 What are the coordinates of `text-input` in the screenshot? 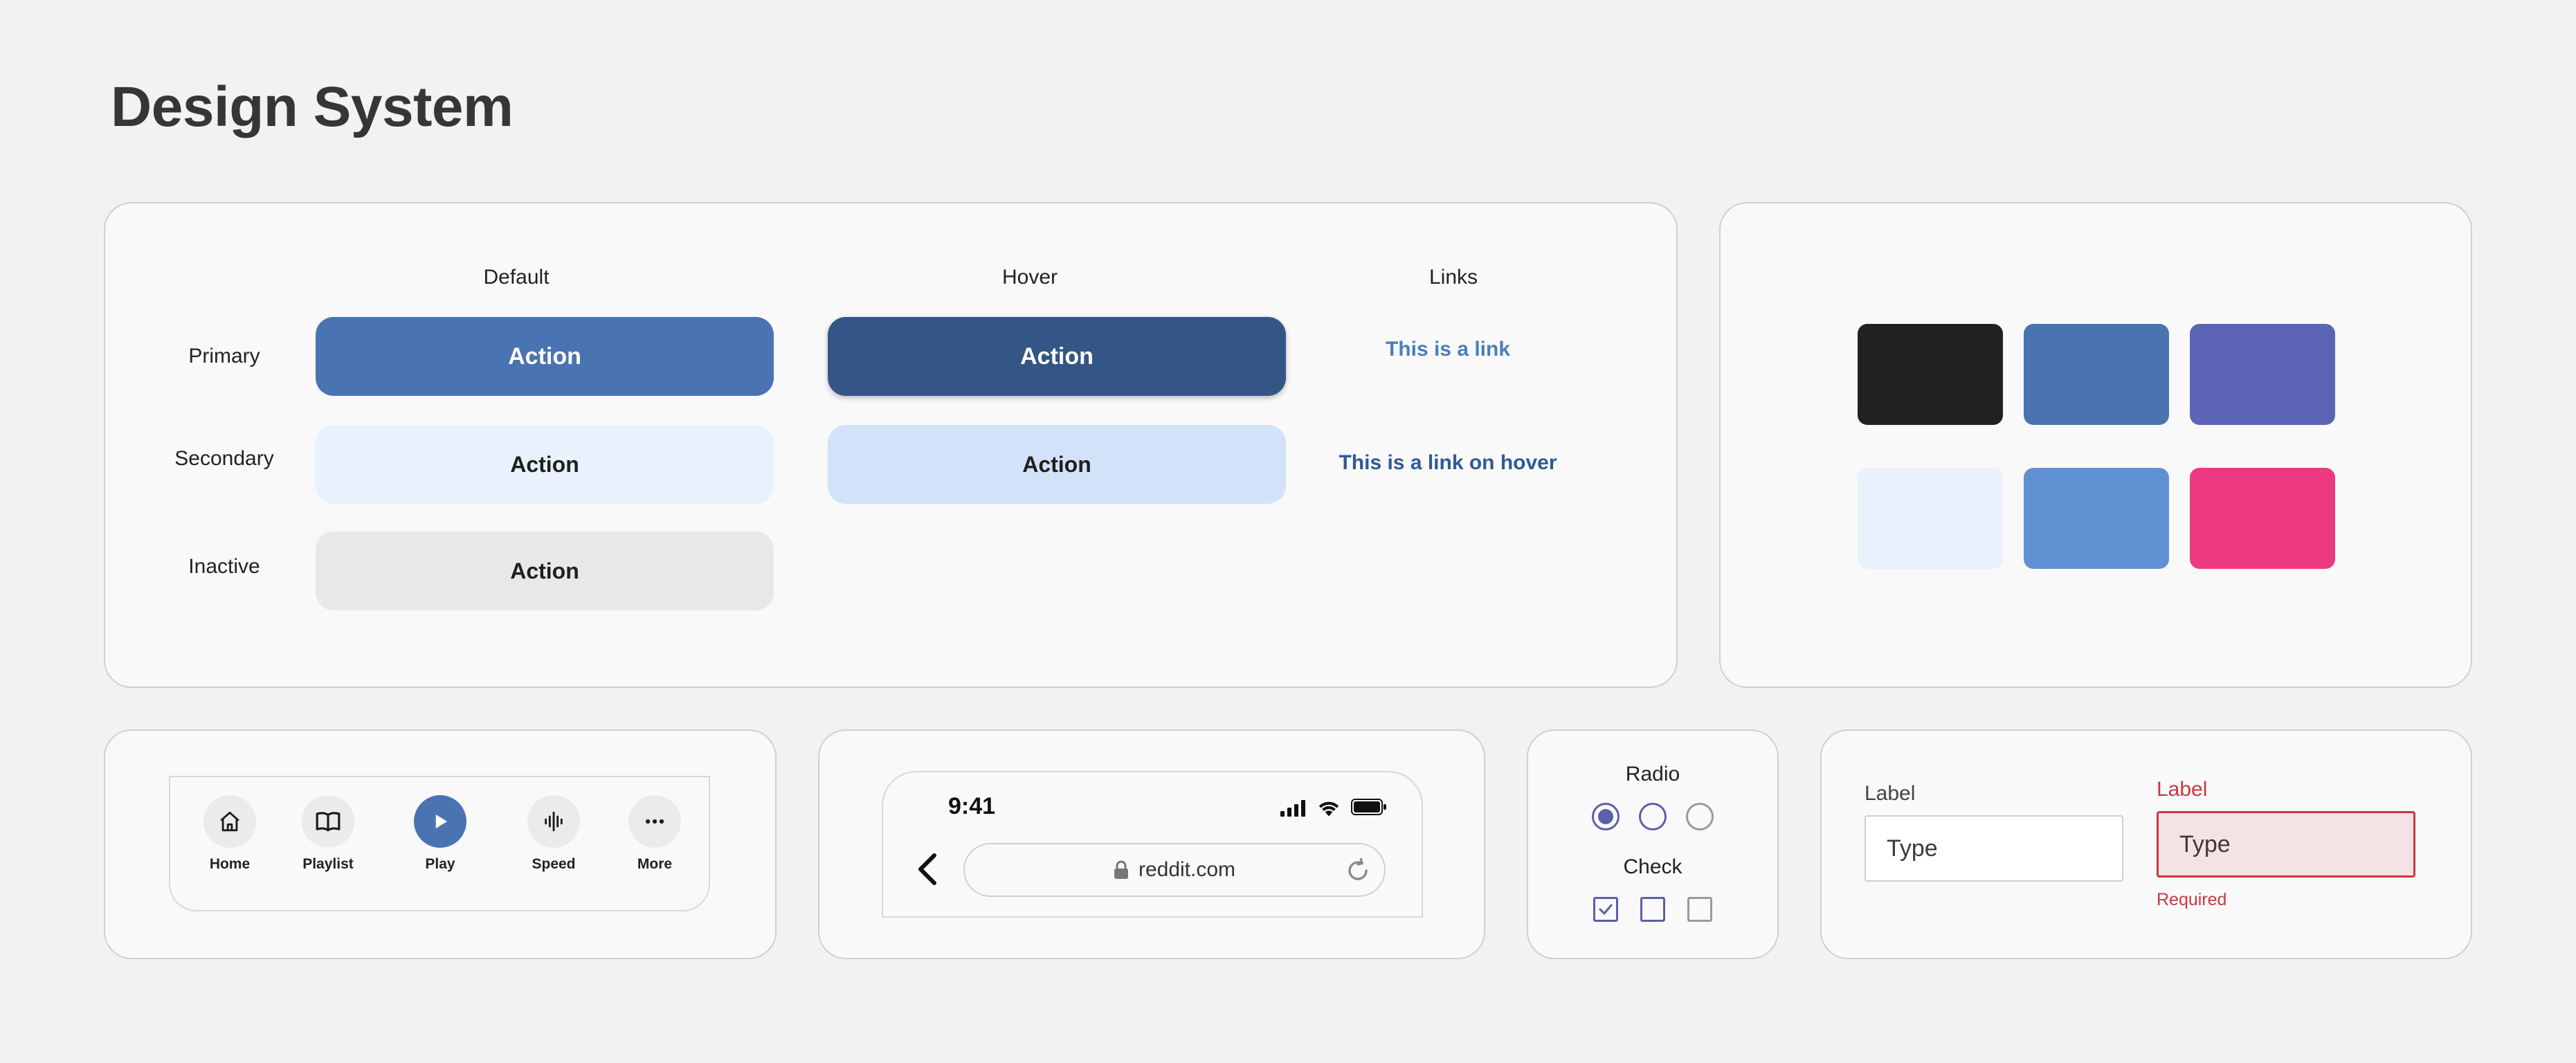 It's located at (1994, 848).